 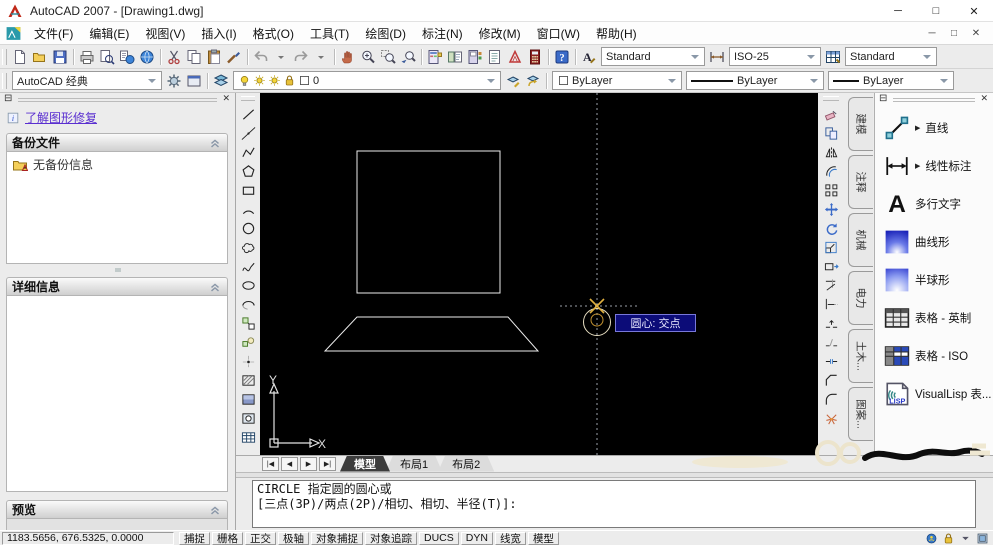 I want to click on layout-tab-model: 模型, so click(x=365, y=464).